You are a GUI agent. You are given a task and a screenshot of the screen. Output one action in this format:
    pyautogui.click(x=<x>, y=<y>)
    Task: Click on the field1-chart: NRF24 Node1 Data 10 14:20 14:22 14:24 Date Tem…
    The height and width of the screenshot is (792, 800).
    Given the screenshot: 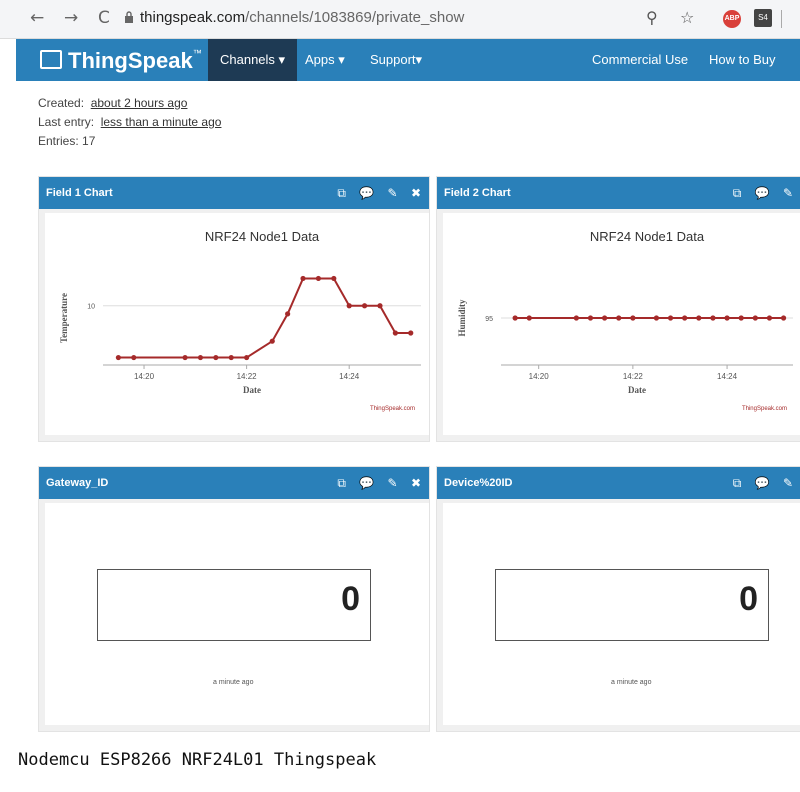 What is the action you would take?
    pyautogui.click(x=240, y=320)
    